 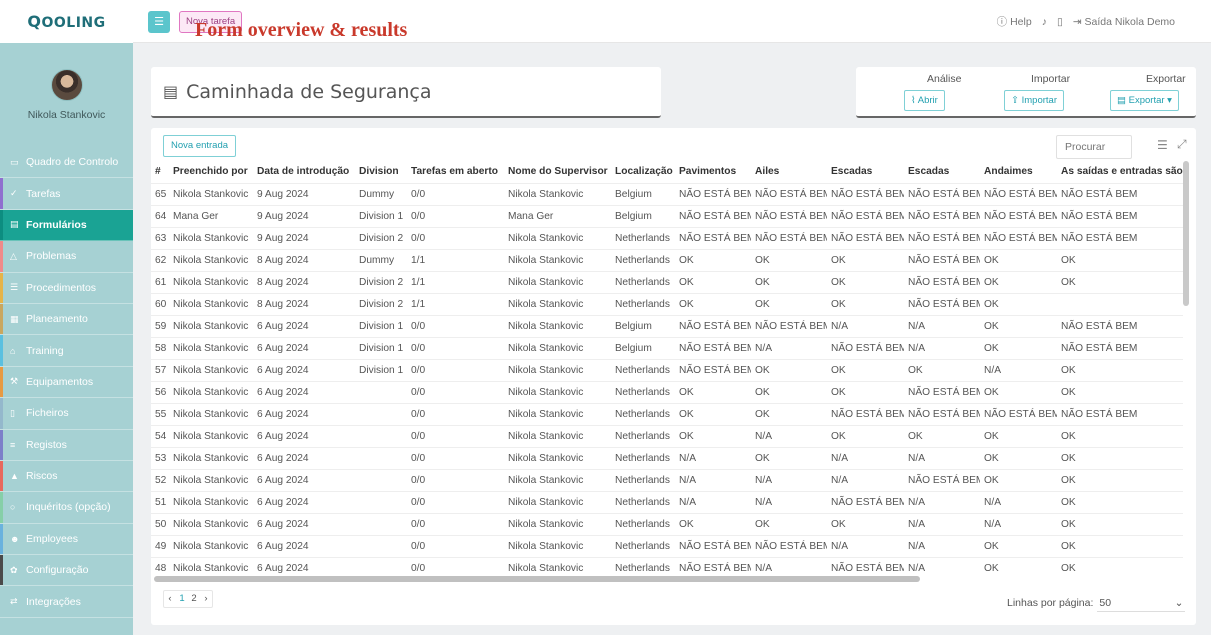 What do you see at coordinates (160, 172) in the screenshot?
I see `column-header: #` at bounding box center [160, 172].